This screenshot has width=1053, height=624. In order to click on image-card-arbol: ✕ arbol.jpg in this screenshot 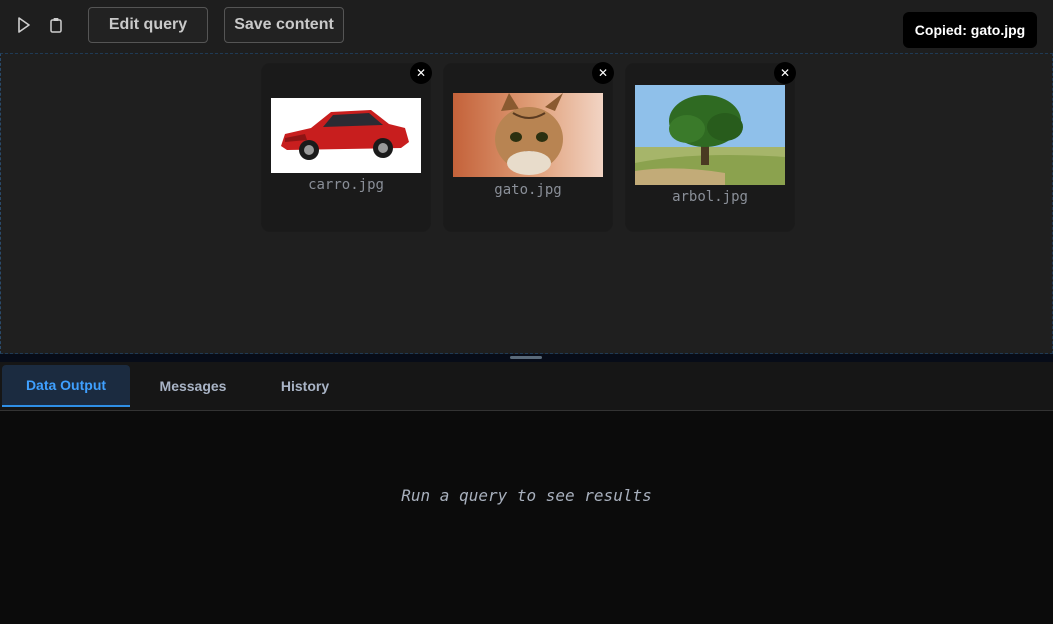, I will do `click(711, 146)`.